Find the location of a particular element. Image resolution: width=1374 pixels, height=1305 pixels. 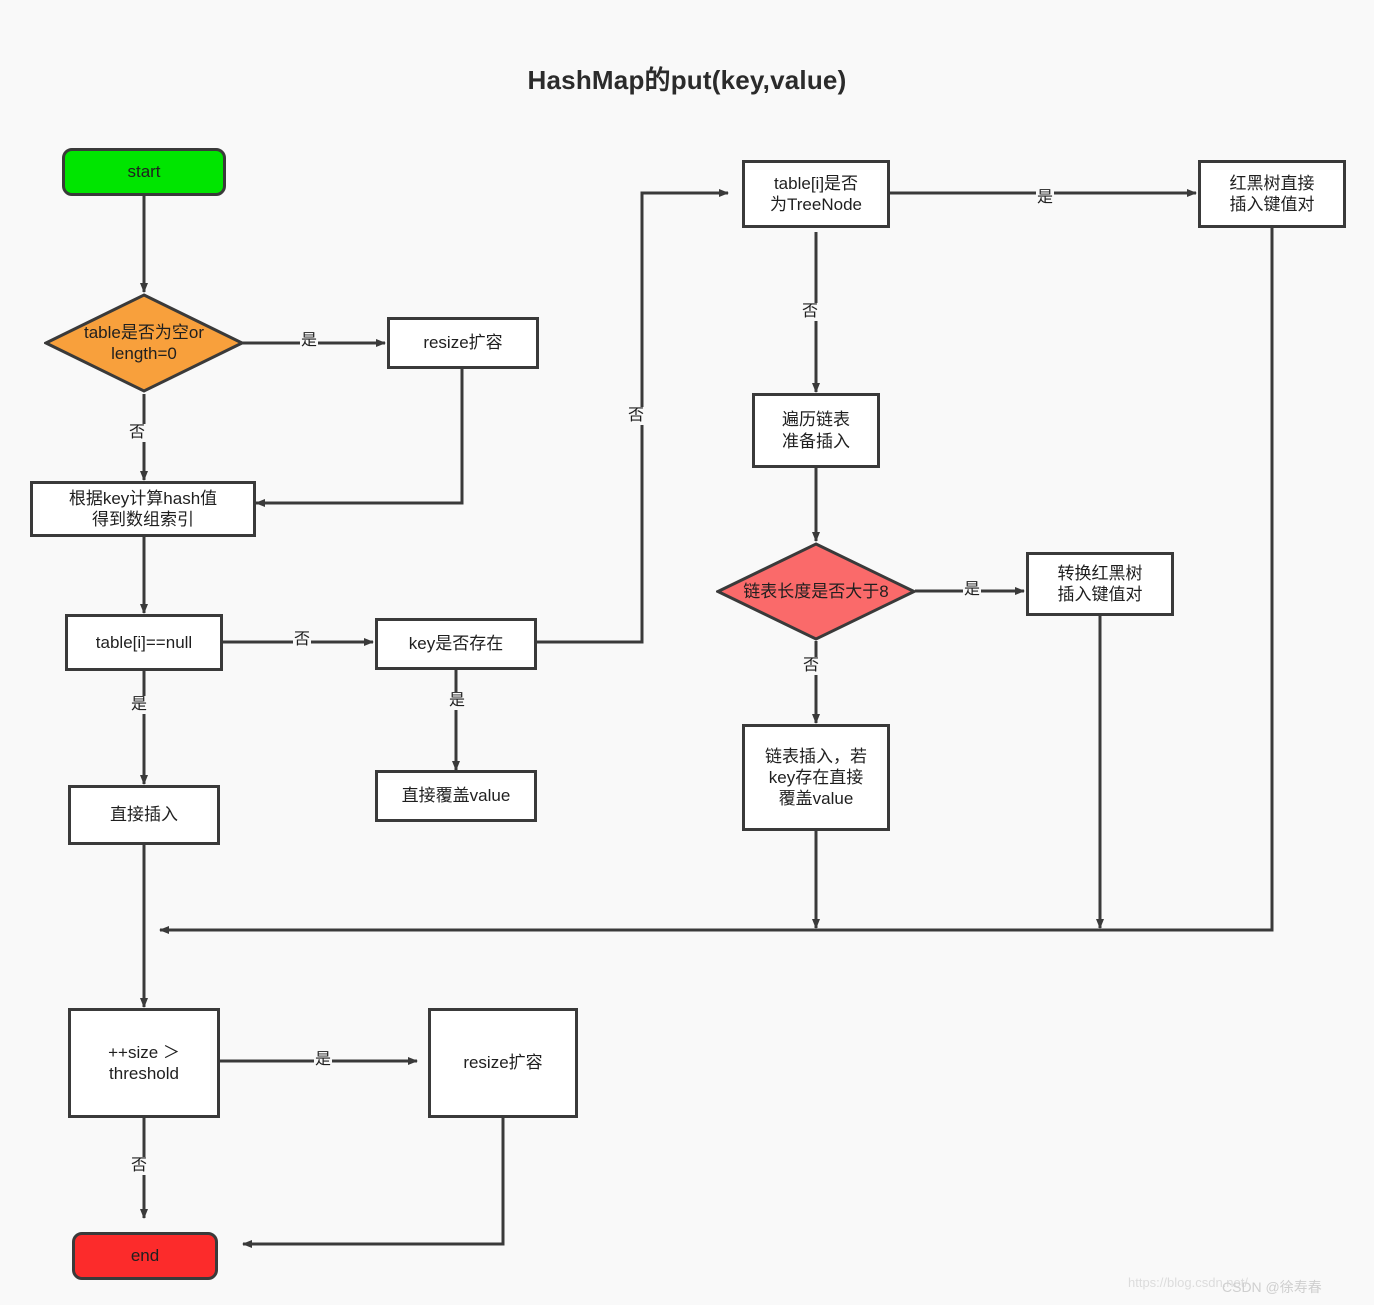

node-label: 链表长度是否大于8 is located at coordinates (816, 591).